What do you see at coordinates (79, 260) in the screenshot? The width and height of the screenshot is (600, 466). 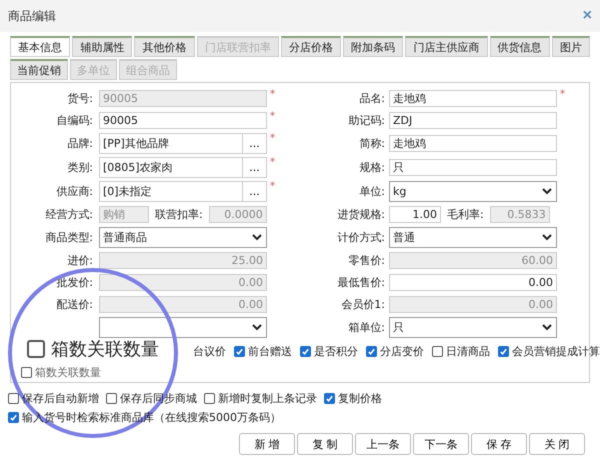 I see `field-label: 进价:` at bounding box center [79, 260].